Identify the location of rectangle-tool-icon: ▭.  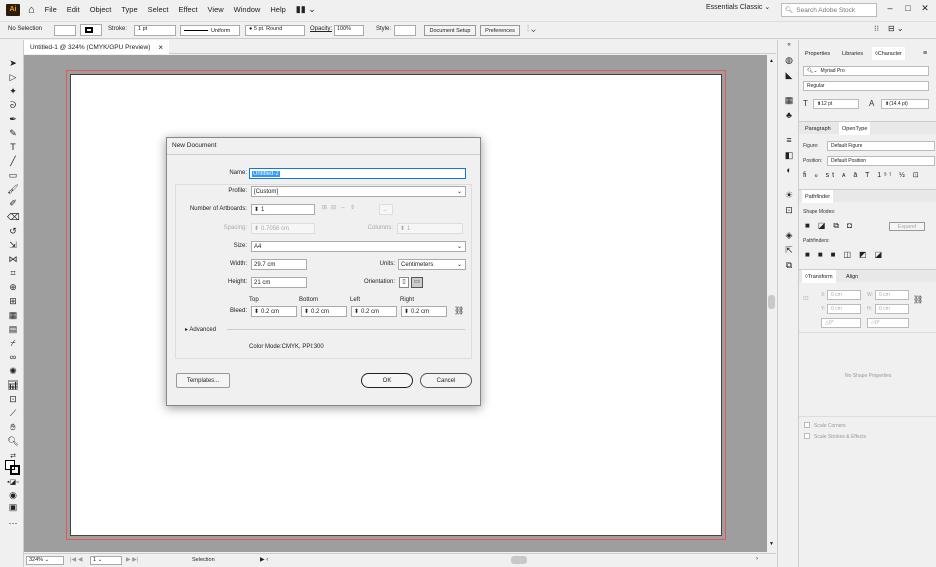
(13, 175).